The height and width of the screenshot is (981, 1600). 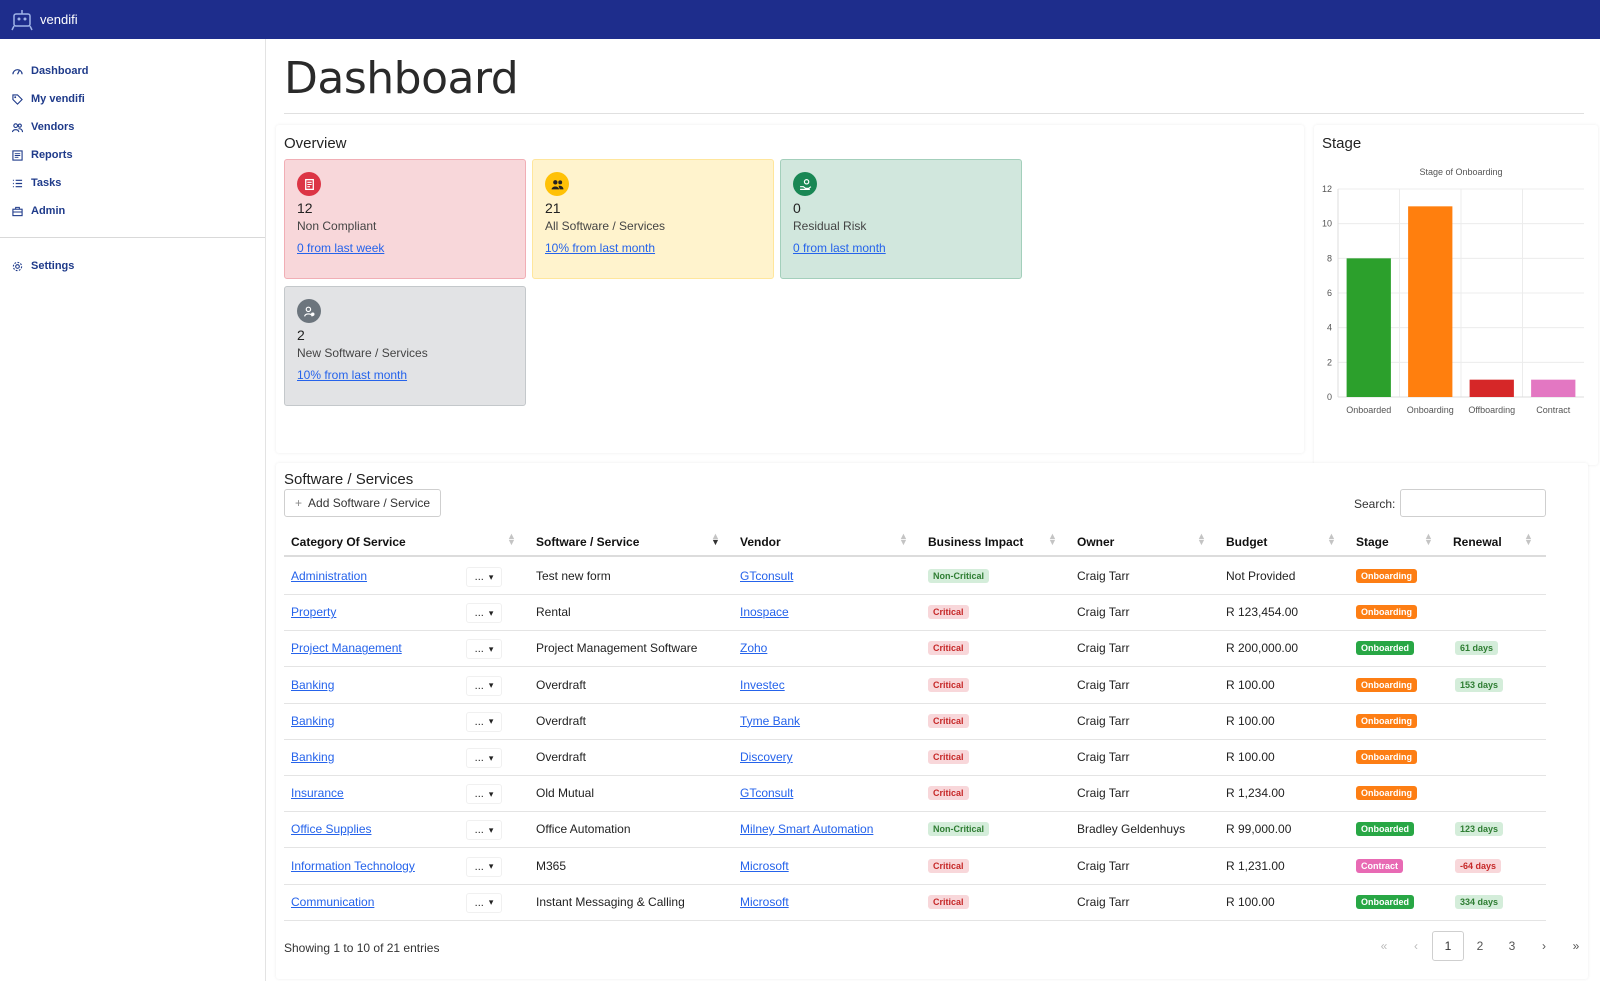 I want to click on bar-onboarding, so click(x=1430, y=301).